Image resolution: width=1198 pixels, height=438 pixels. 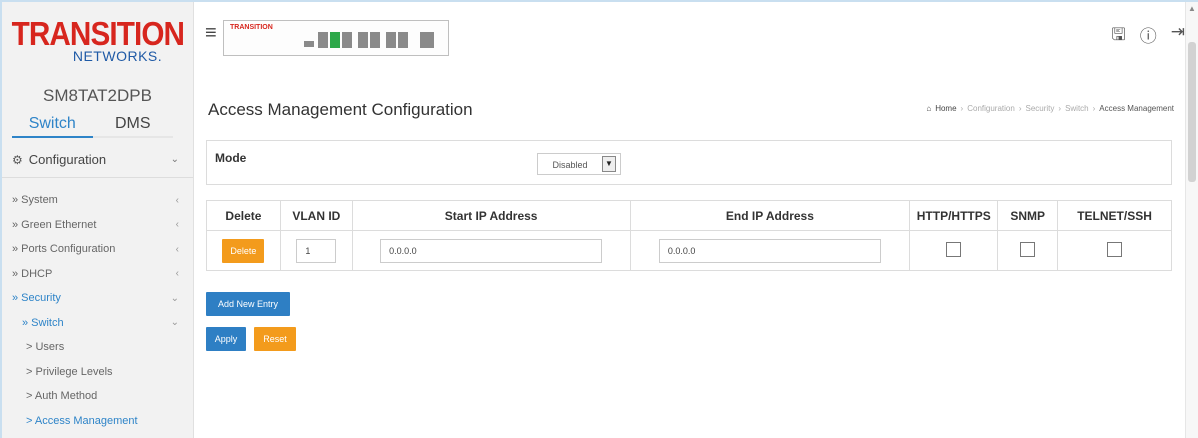 I want to click on breadcrumb-current: Access Management, so click(x=1136, y=108).